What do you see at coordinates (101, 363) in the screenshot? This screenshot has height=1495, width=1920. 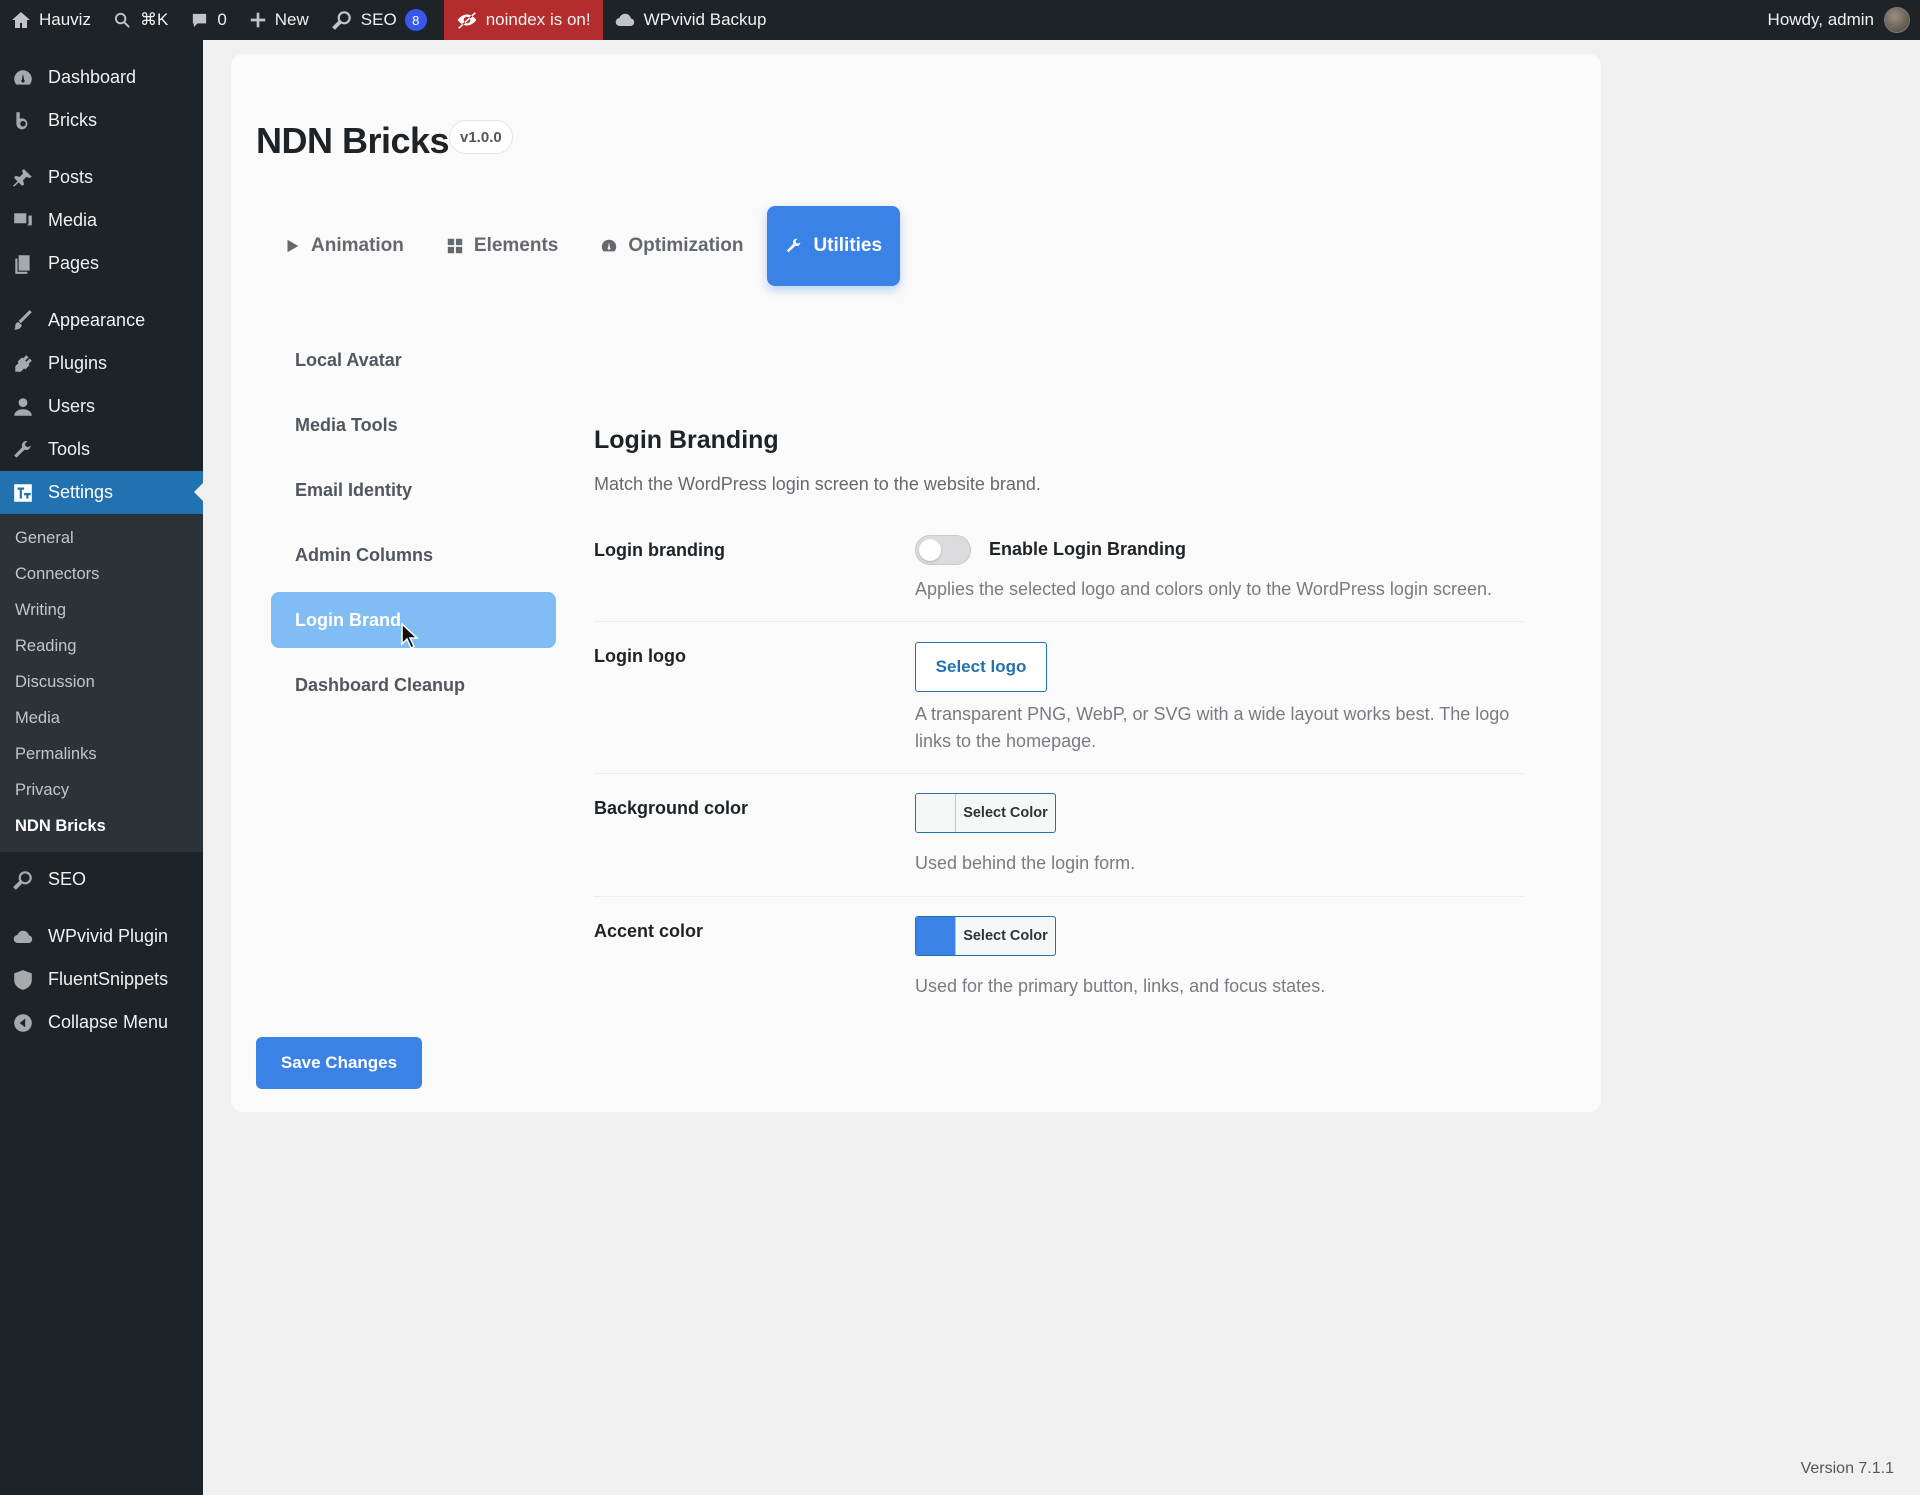 I see `menu-plugins: Plugins` at bounding box center [101, 363].